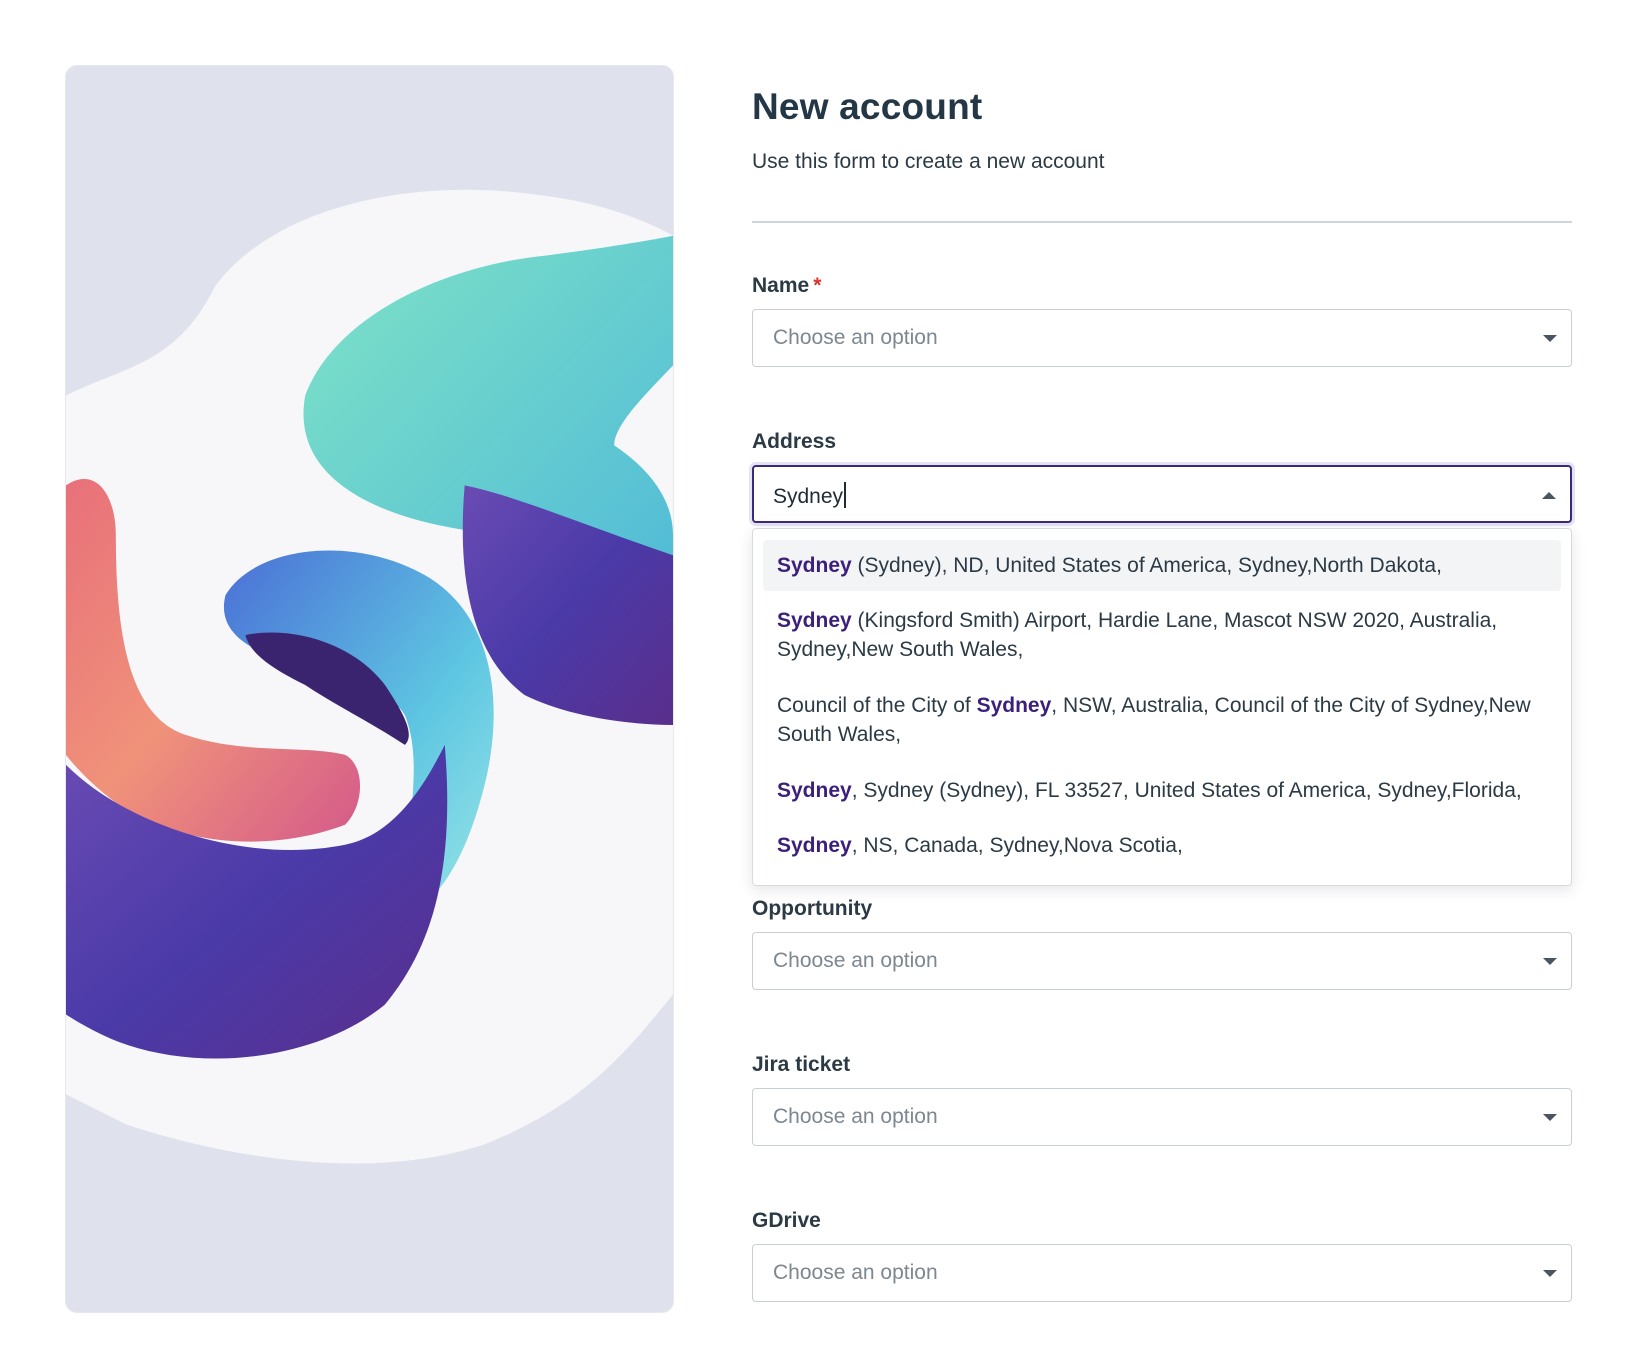 Image resolution: width=1652 pixels, height=1346 pixels. What do you see at coordinates (794, 441) in the screenshot?
I see `address-label: Address` at bounding box center [794, 441].